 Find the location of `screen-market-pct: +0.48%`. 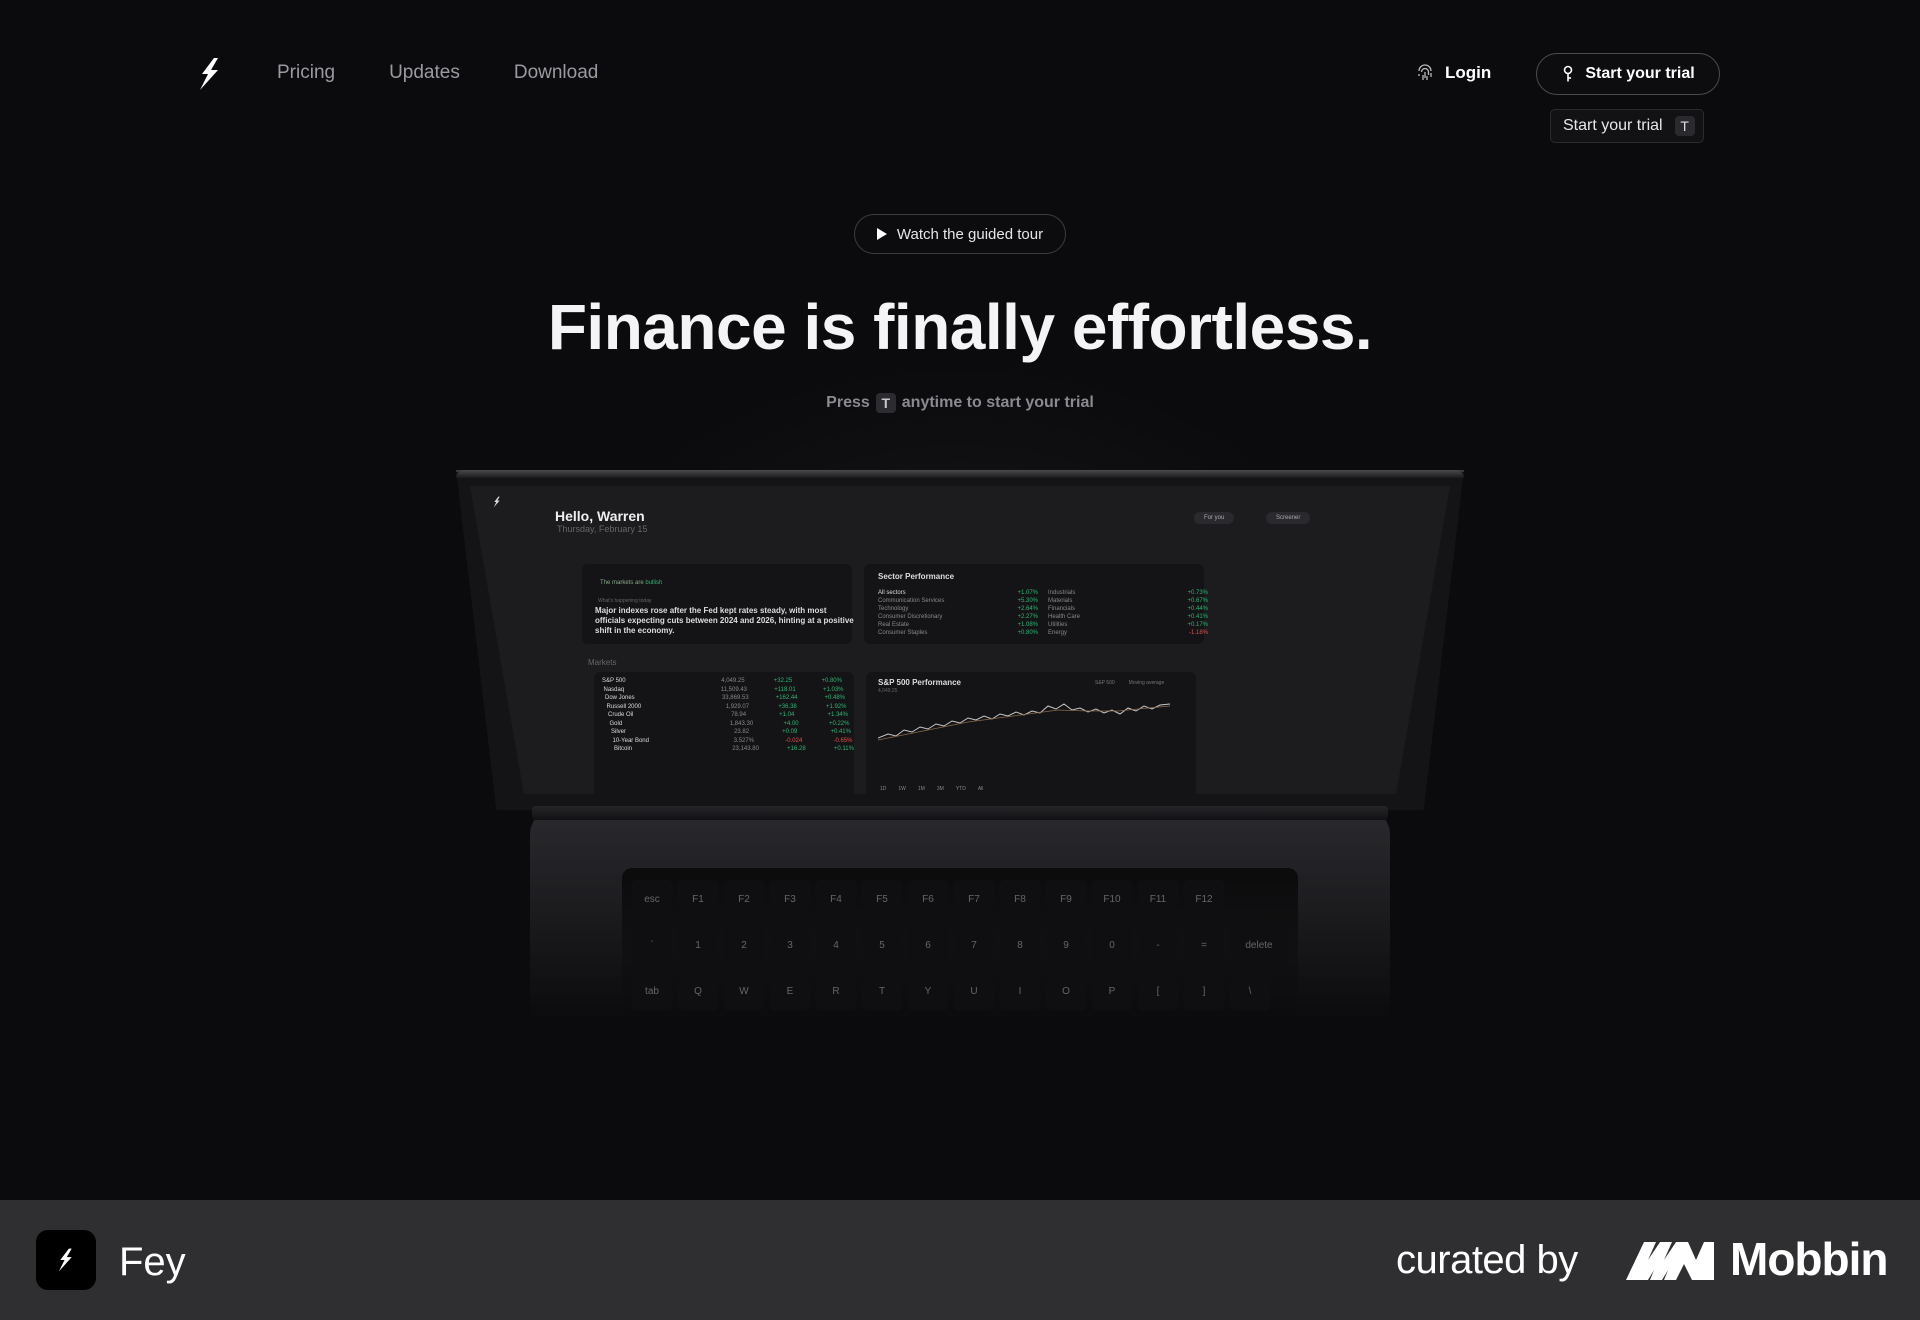

screen-market-pct: +0.48% is located at coordinates (834, 698).